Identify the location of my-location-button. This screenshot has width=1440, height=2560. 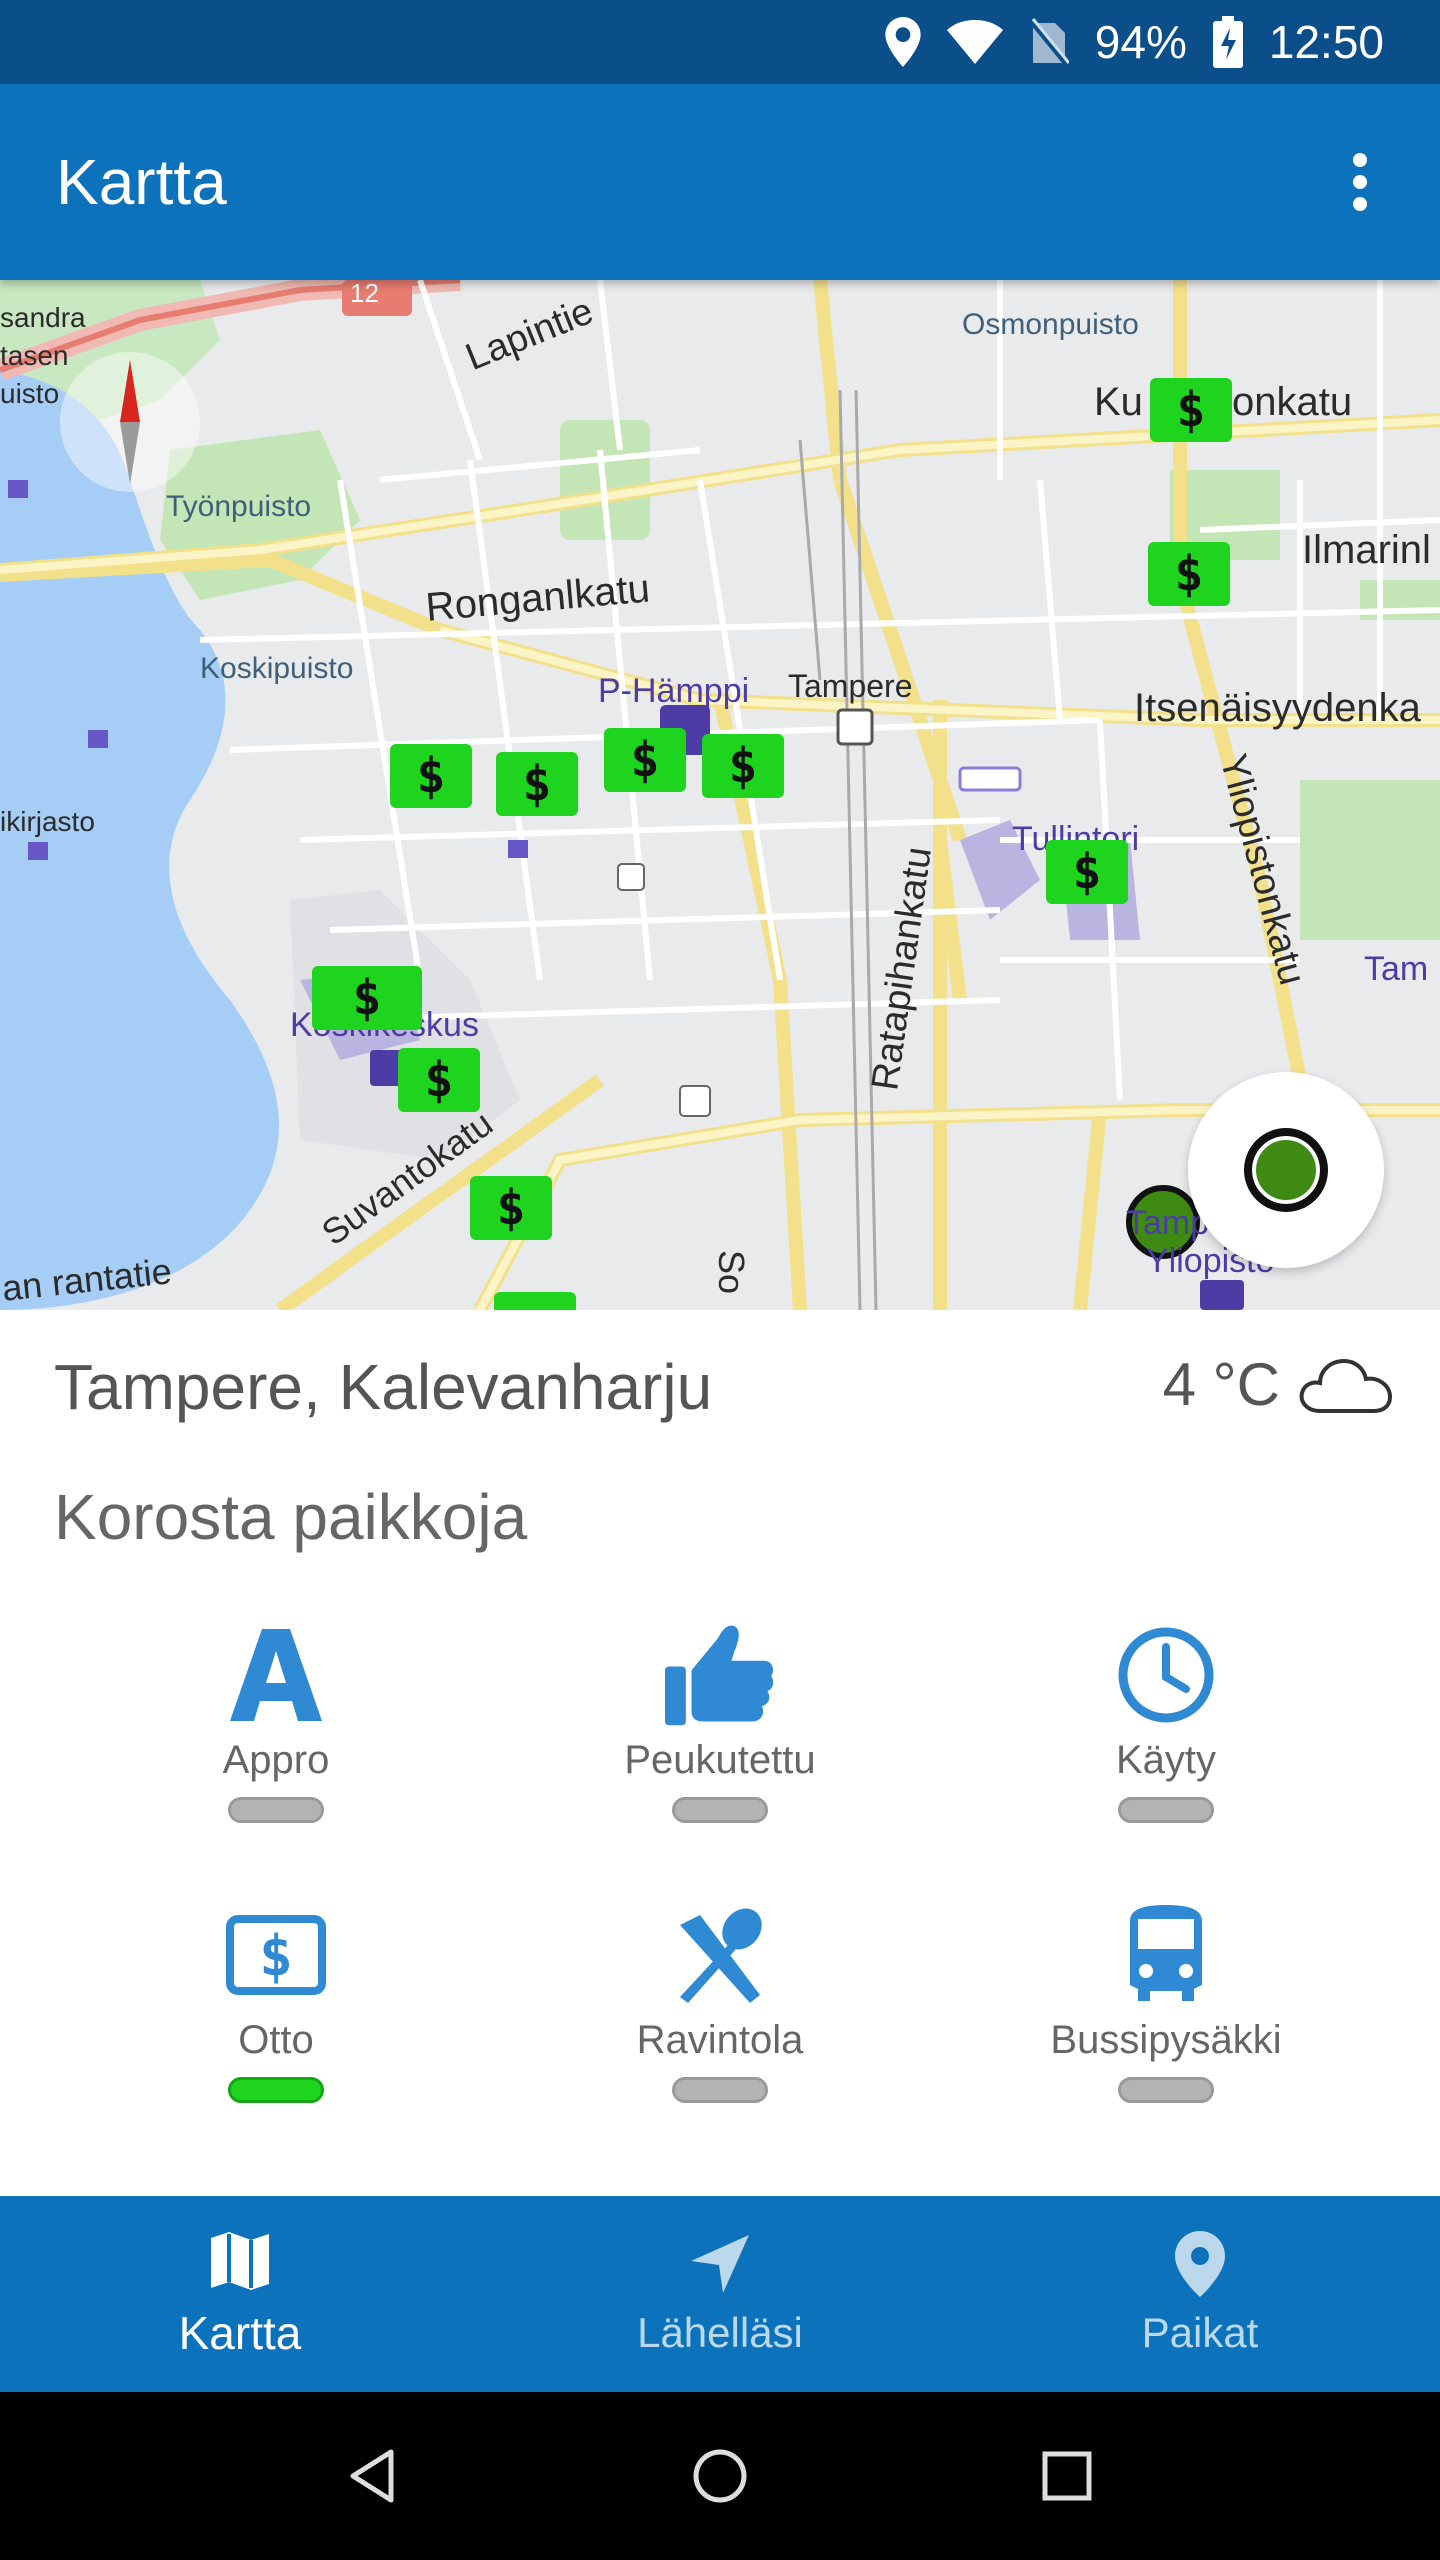
(1286, 1170).